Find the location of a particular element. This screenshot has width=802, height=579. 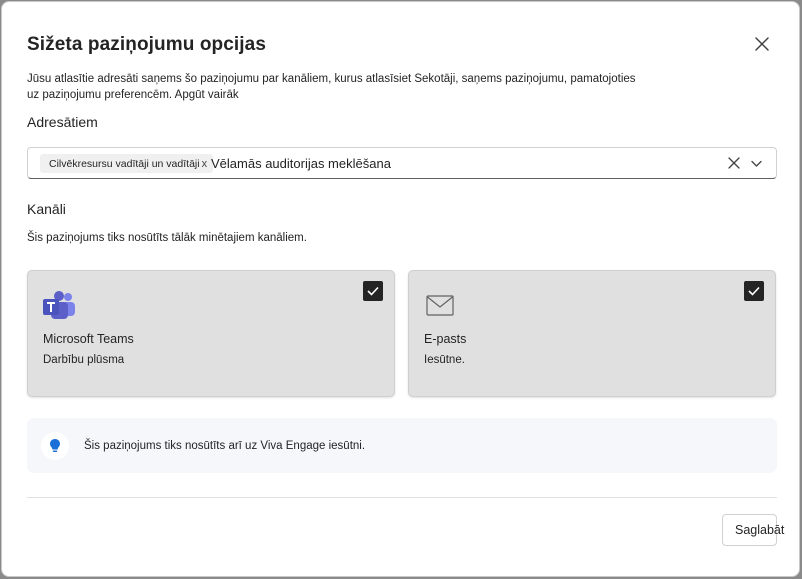

recipient-tag-remove: x is located at coordinates (205, 164).